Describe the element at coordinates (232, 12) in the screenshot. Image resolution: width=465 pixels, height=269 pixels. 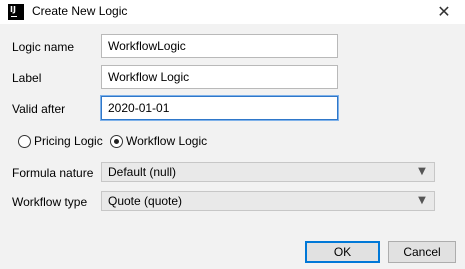
I see `title-bar: IJ Create New Logic ✕` at that location.